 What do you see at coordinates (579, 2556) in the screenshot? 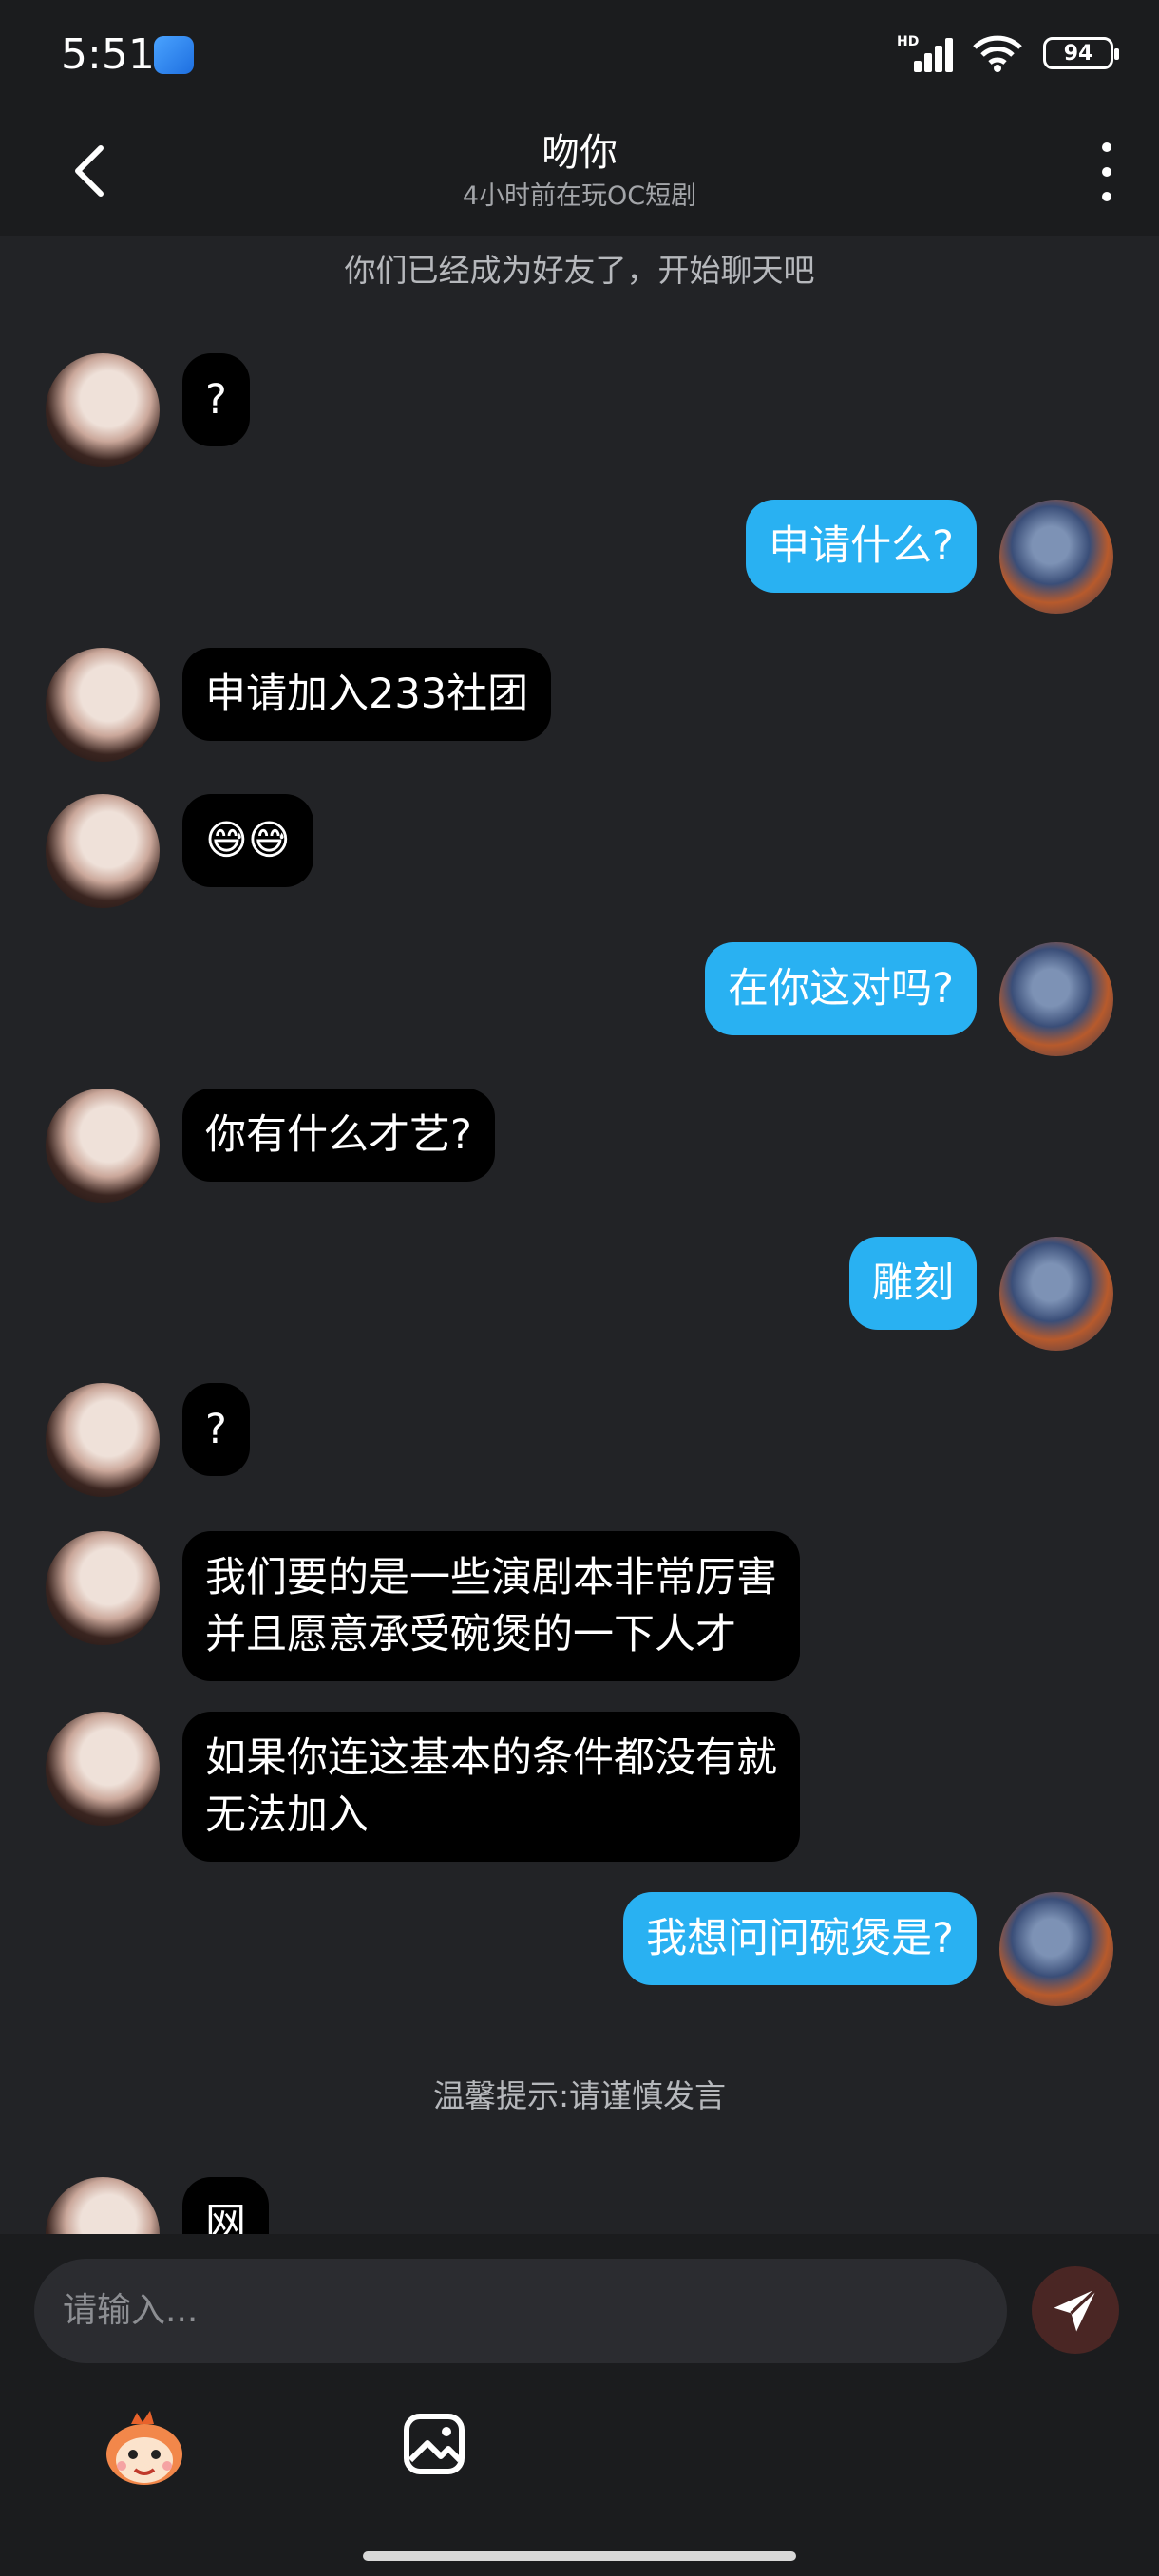
I see `home-indicator` at bounding box center [579, 2556].